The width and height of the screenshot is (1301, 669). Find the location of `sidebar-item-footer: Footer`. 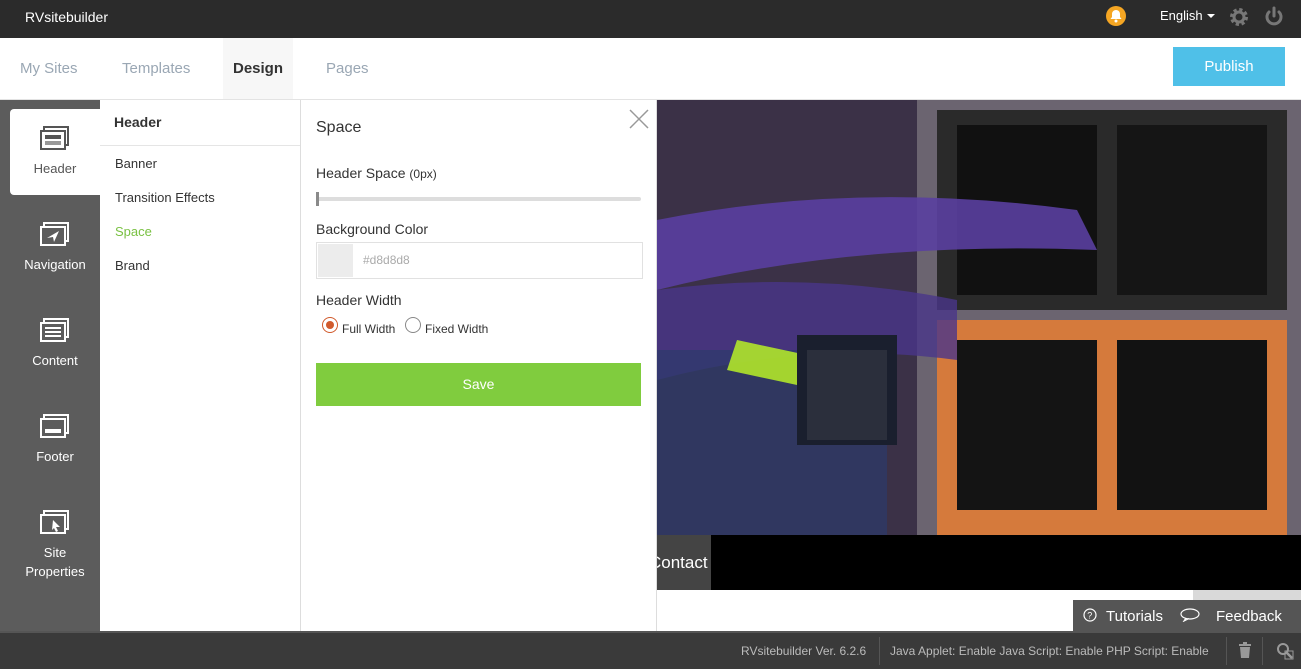

sidebar-item-footer: Footer is located at coordinates (55, 440).